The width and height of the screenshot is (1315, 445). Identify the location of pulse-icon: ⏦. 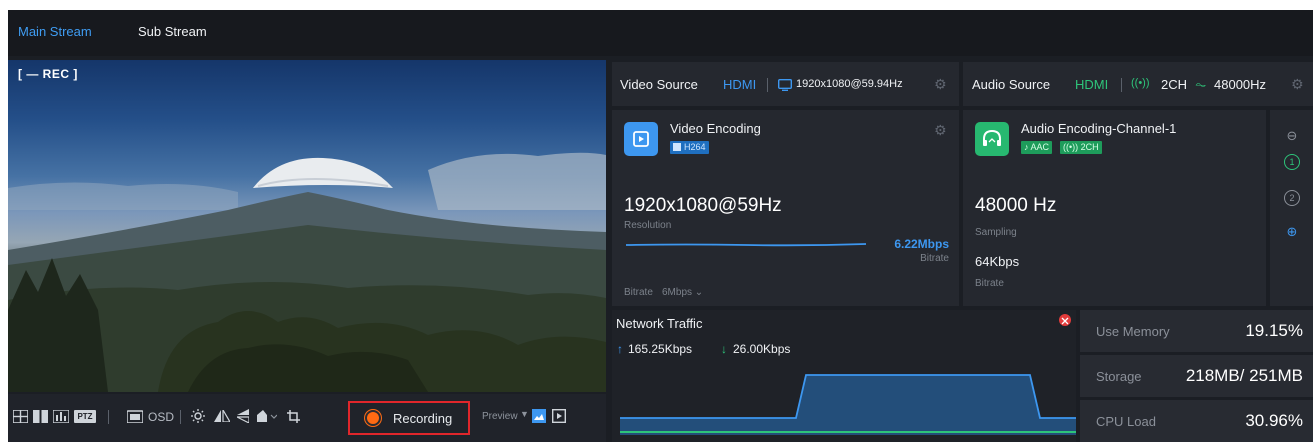
(1201, 84).